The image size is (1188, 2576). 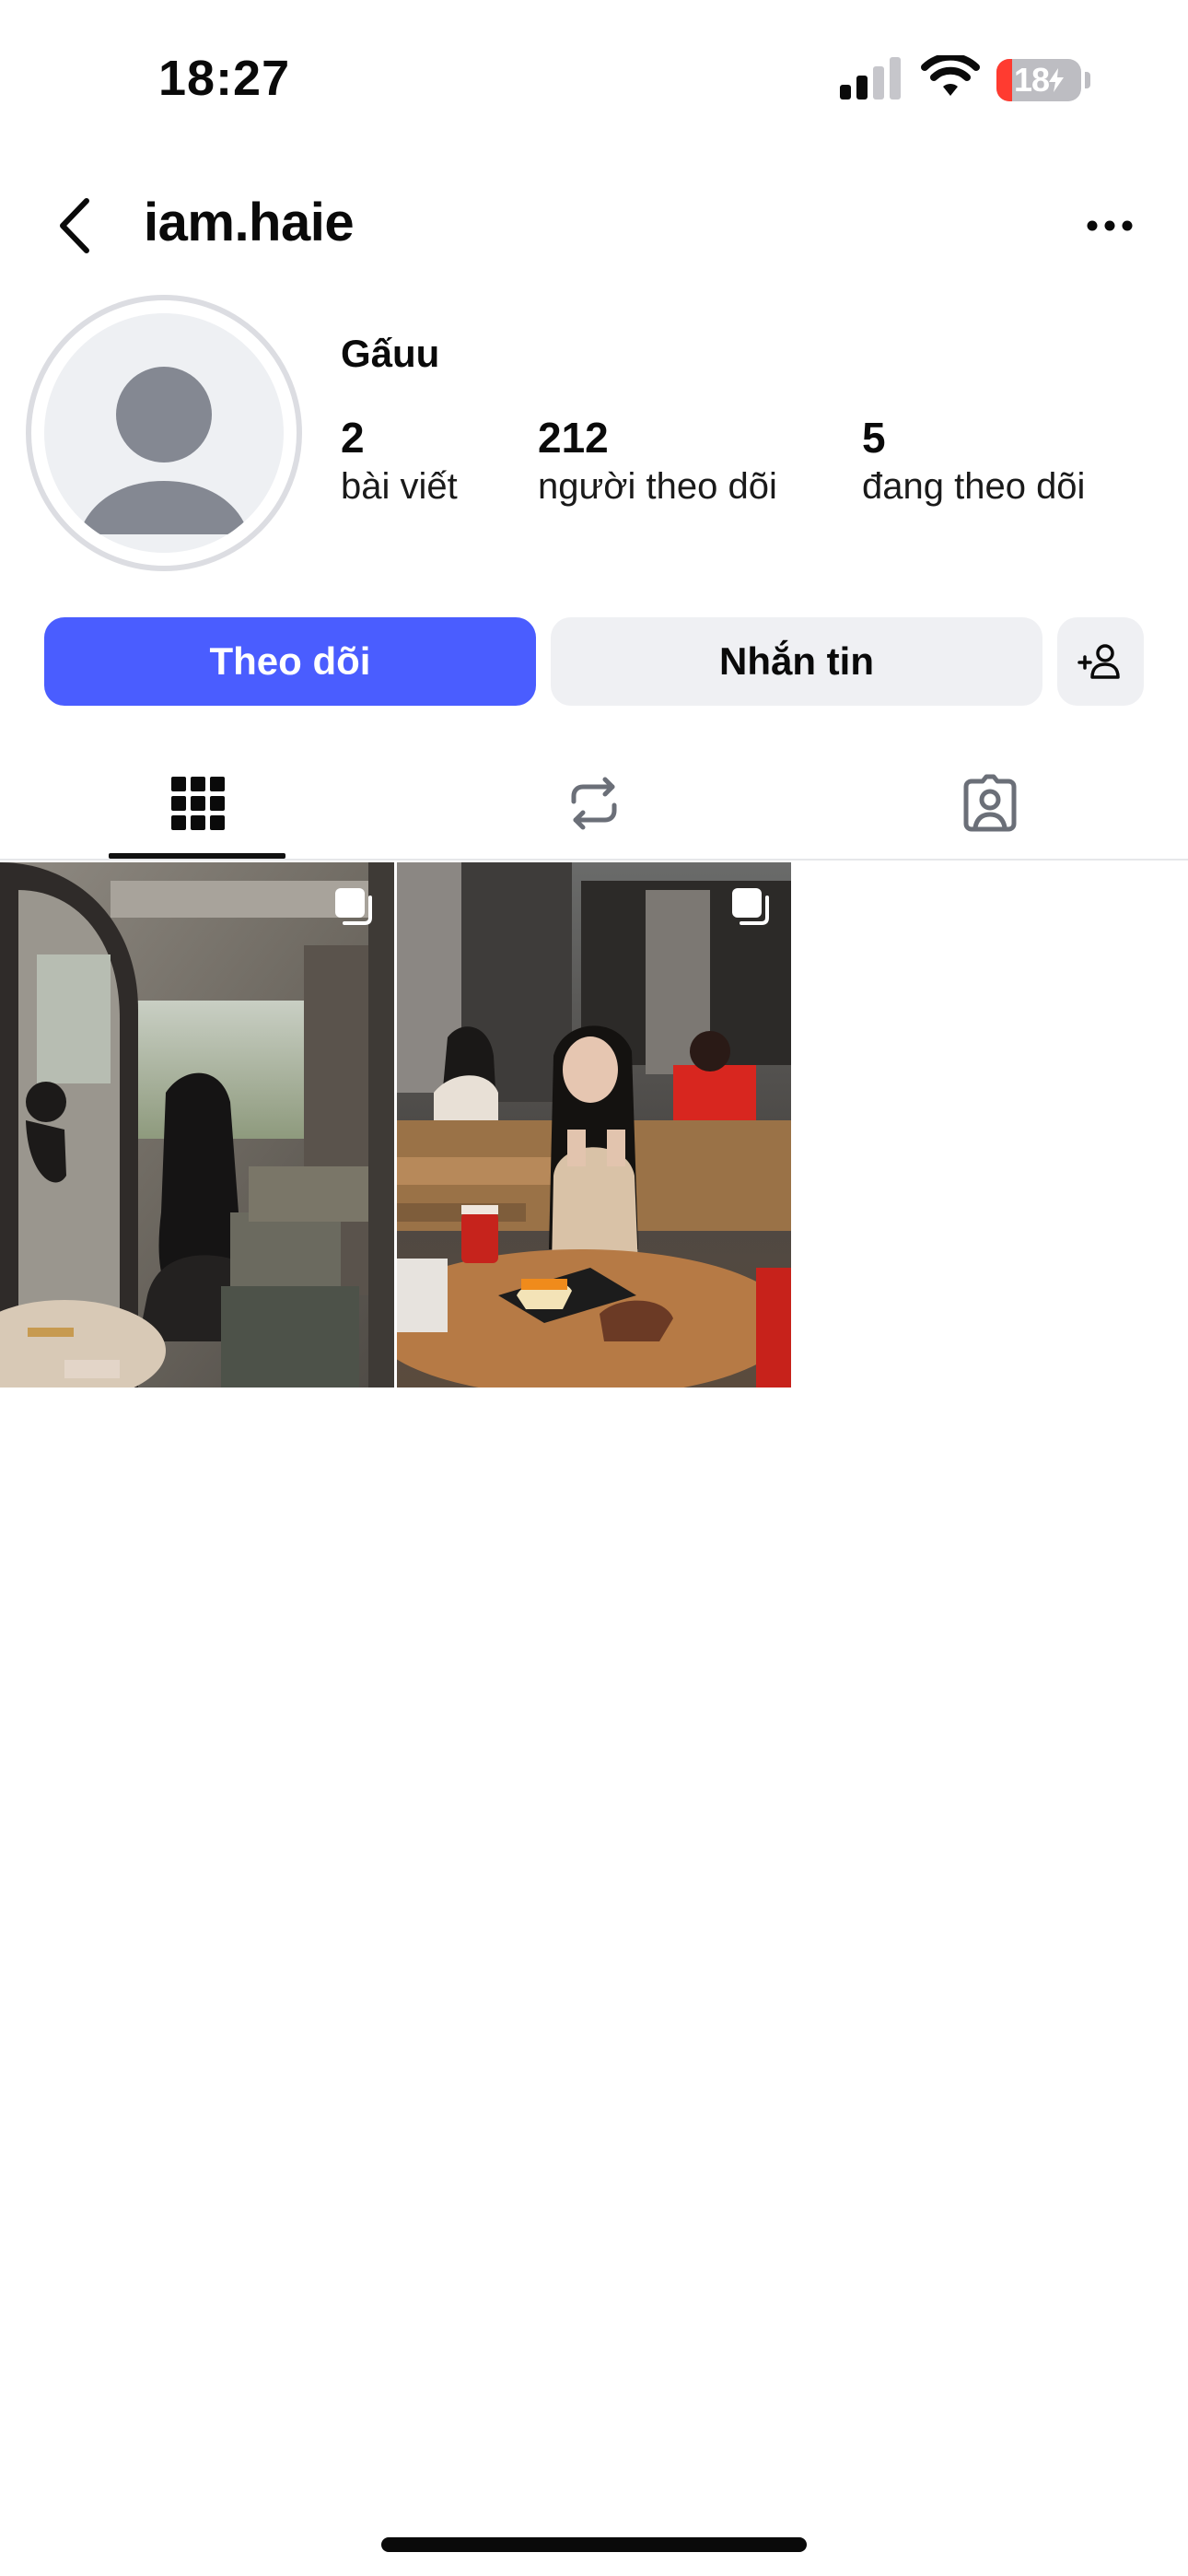 I want to click on repost-icon, so click(x=594, y=803).